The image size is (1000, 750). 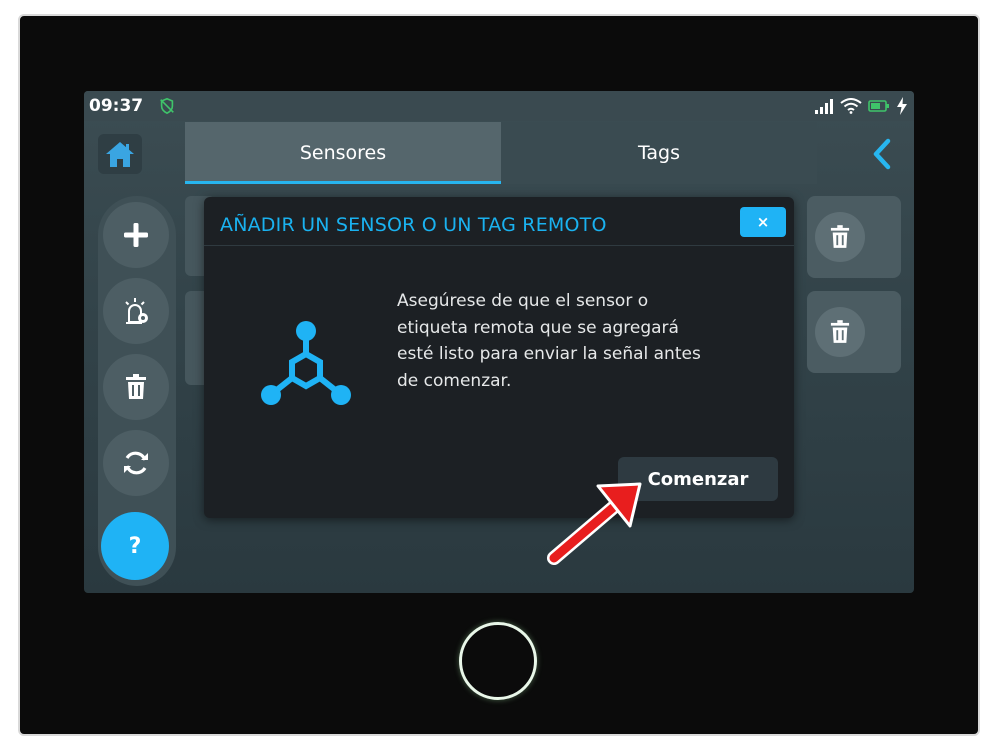 What do you see at coordinates (594, 523) in the screenshot?
I see `red-arrow-icon` at bounding box center [594, 523].